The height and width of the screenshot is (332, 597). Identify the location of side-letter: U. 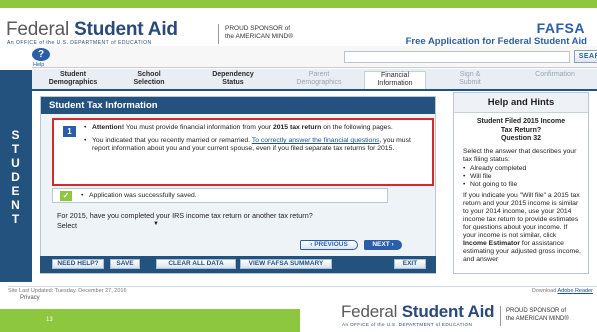
(16, 163).